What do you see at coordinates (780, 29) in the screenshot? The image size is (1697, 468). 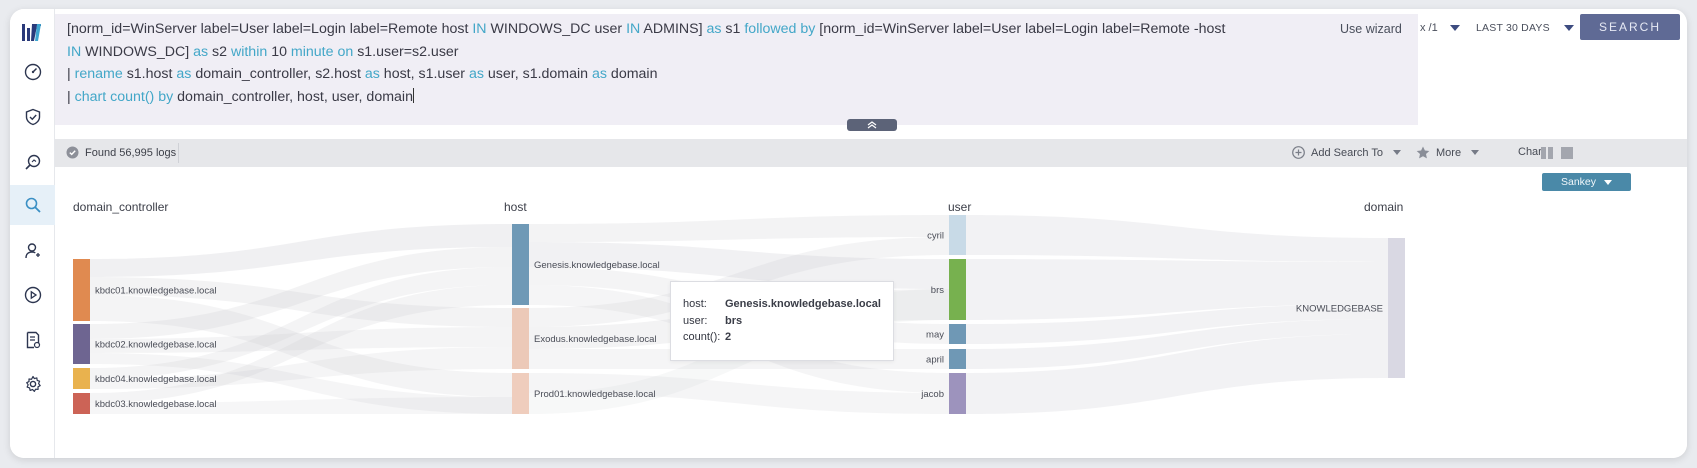 I see `query-keyword: followed by` at bounding box center [780, 29].